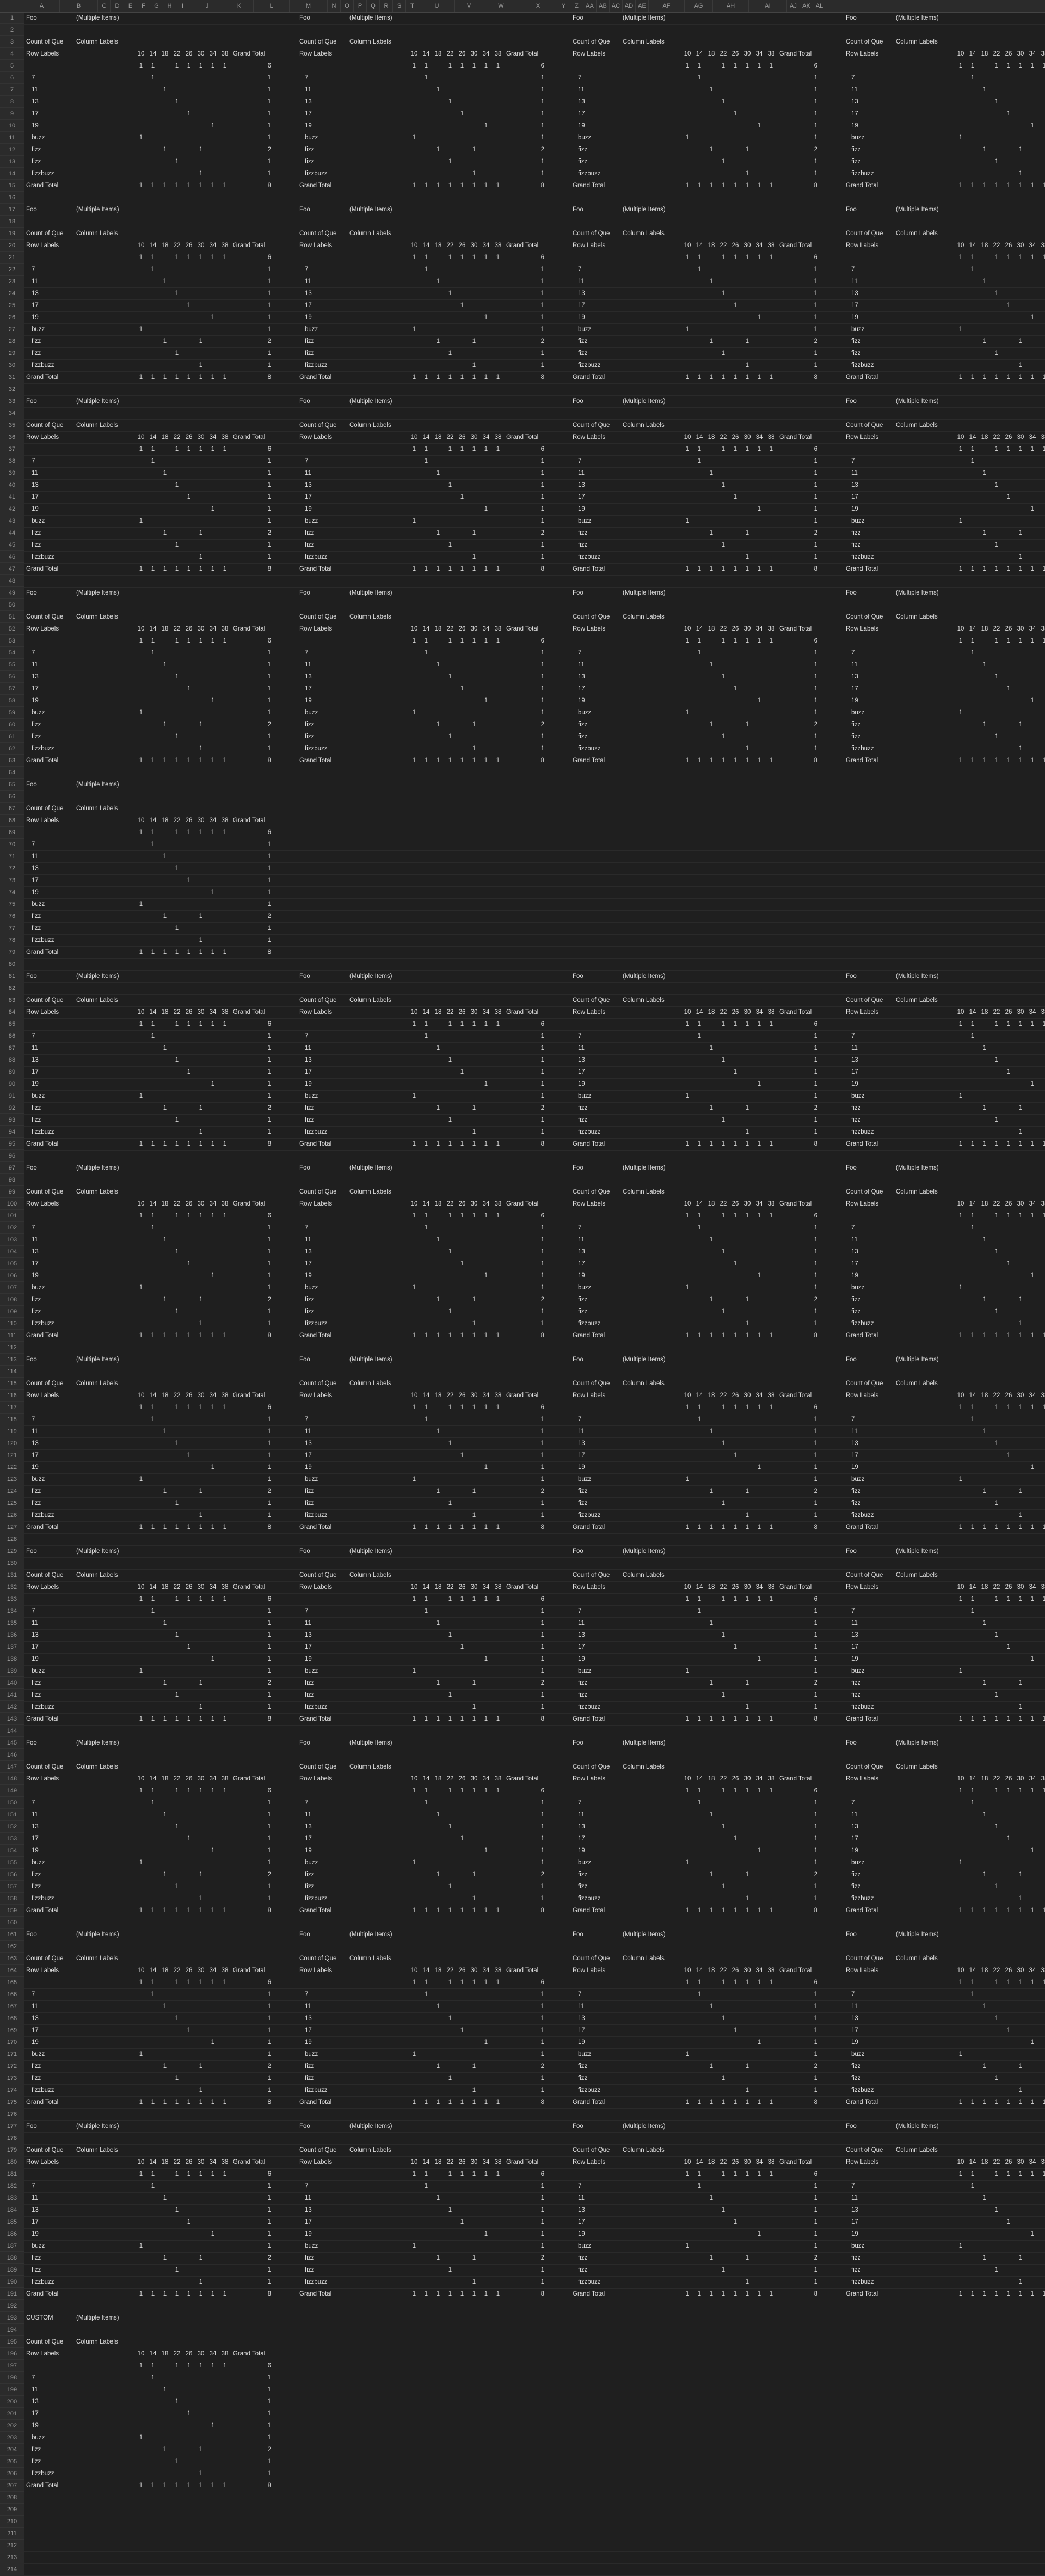  What do you see at coordinates (12, 1348) in the screenshot?
I see `row-header-112: 112` at bounding box center [12, 1348].